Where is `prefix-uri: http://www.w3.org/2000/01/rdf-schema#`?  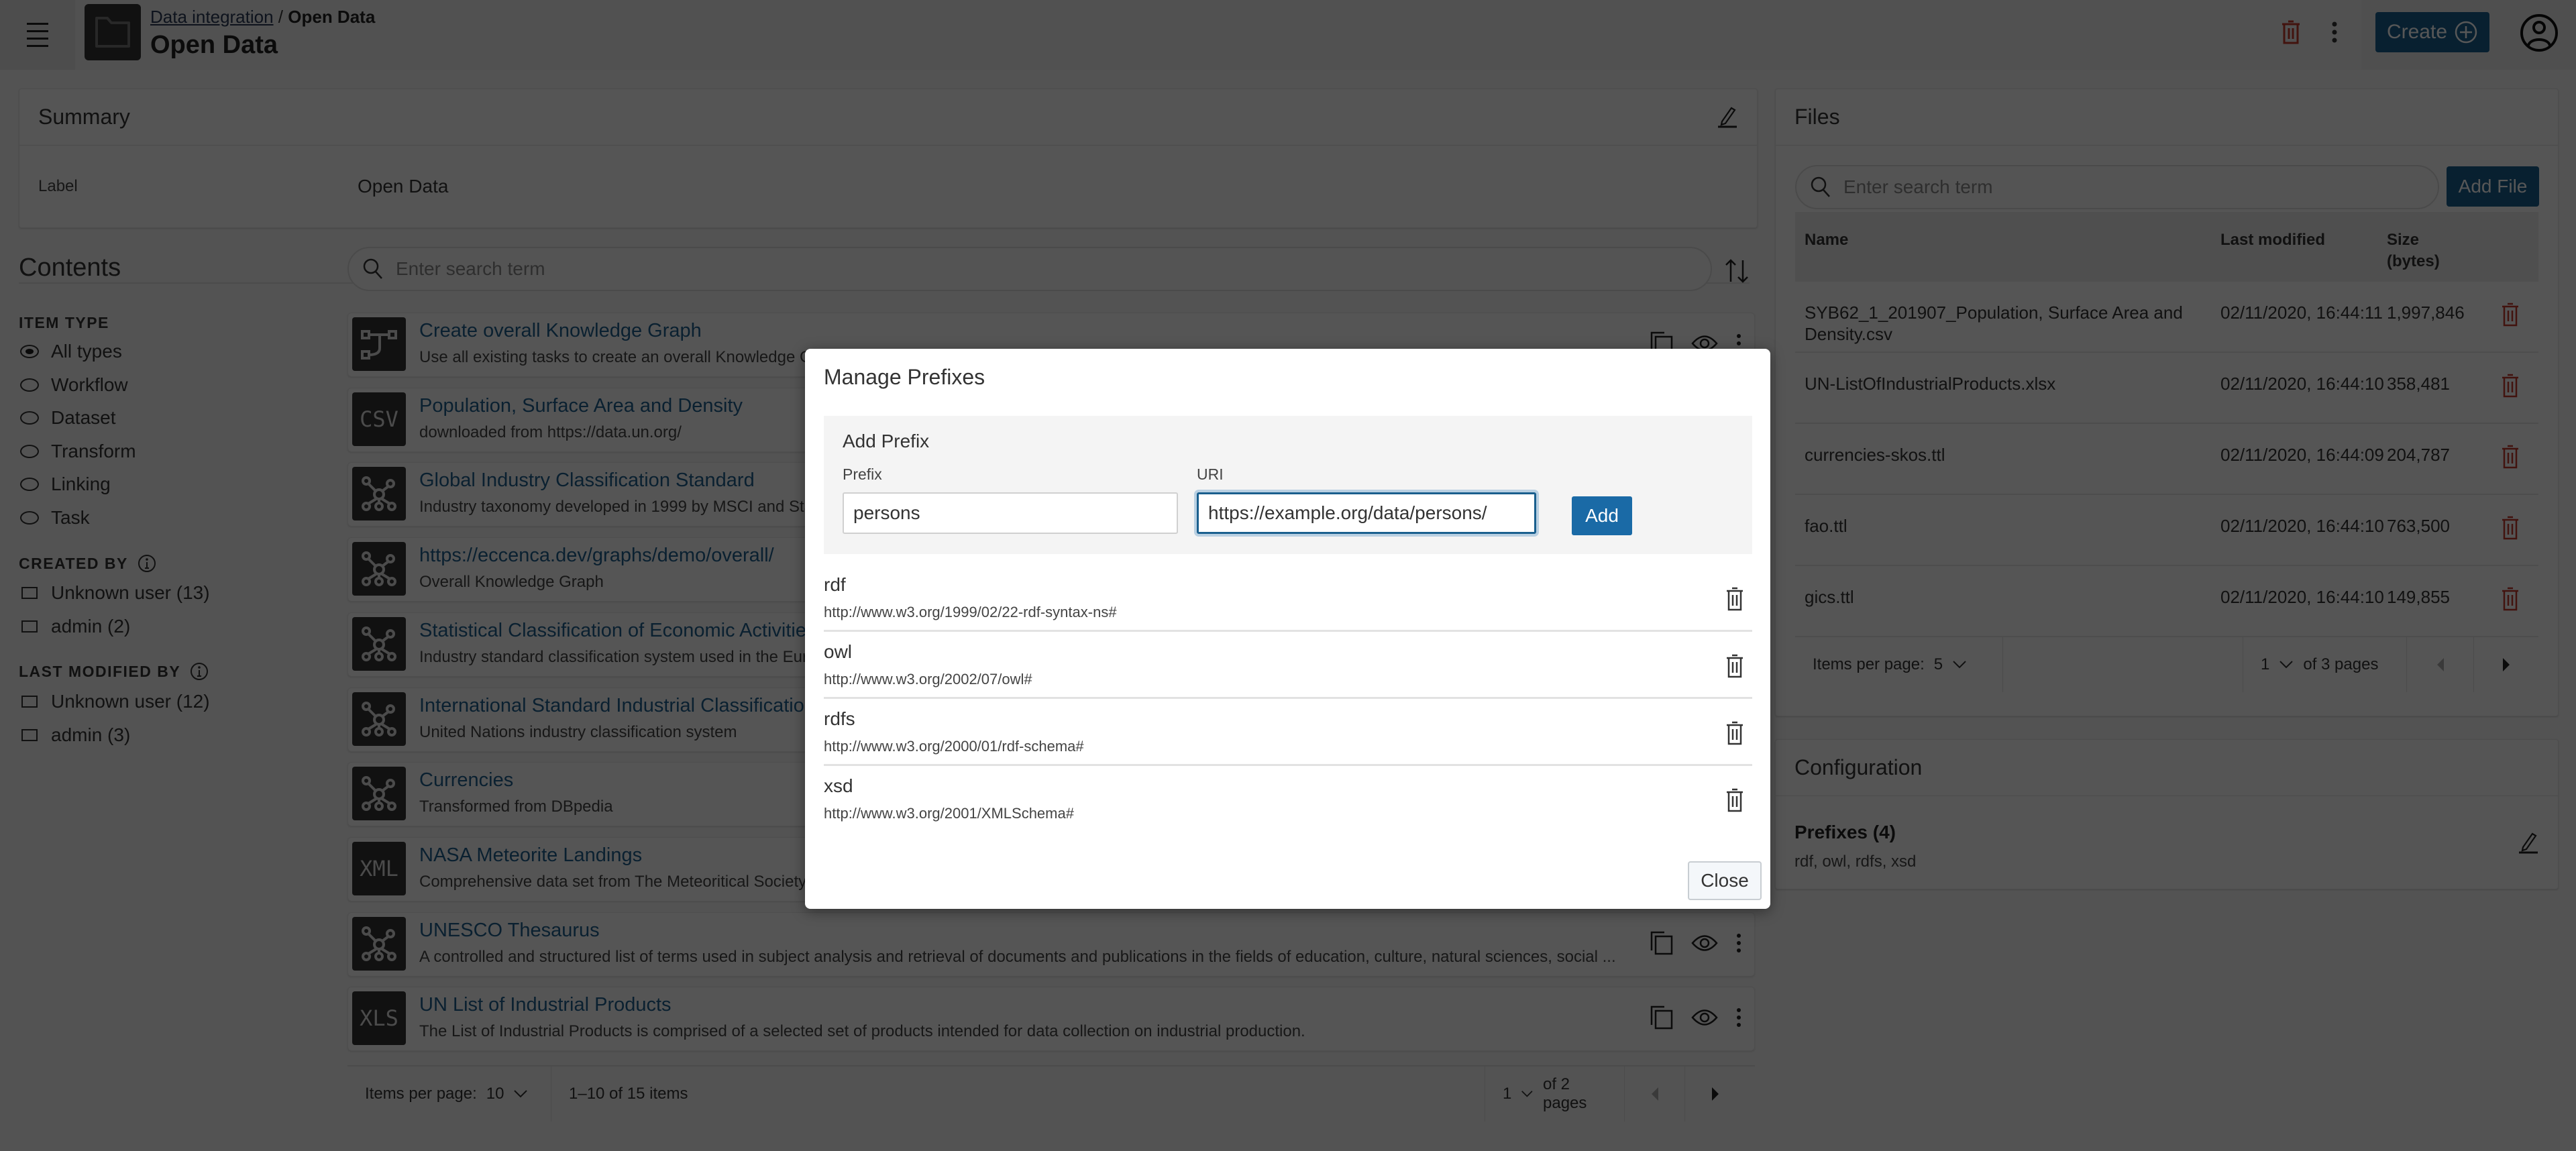 prefix-uri: http://www.w3.org/2000/01/rdf-schema# is located at coordinates (954, 746).